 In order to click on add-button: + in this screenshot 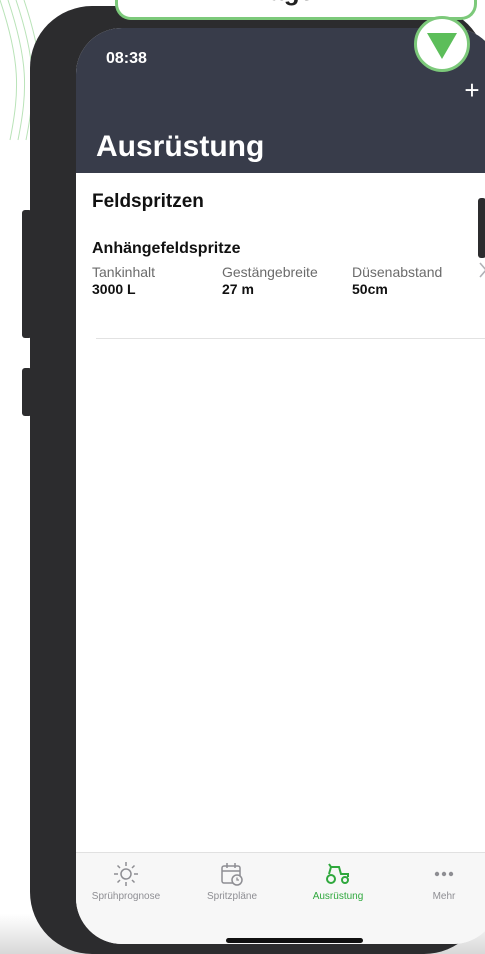, I will do `click(472, 90)`.